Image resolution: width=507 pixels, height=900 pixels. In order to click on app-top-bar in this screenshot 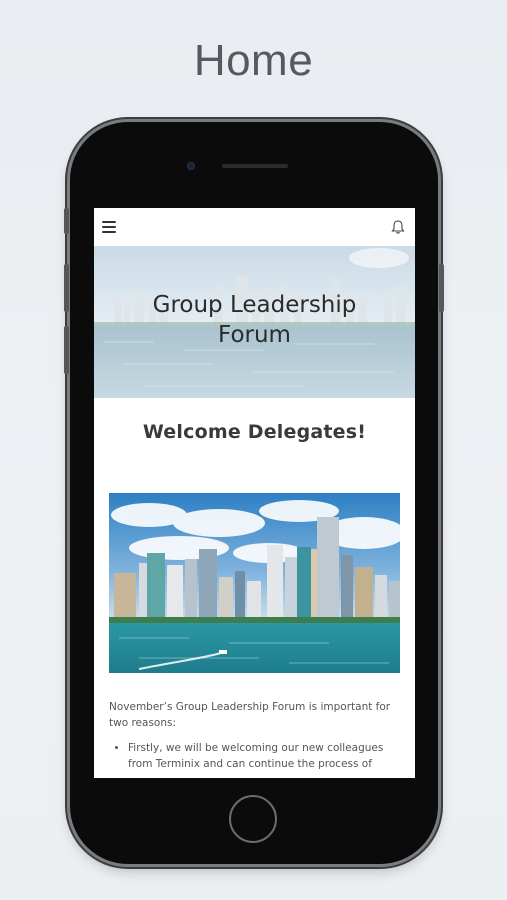, I will do `click(254, 227)`.